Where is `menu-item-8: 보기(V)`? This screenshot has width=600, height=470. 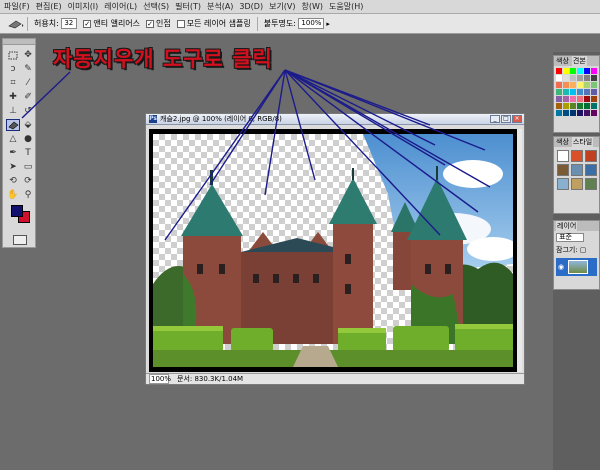 menu-item-8: 보기(V) is located at coordinates (282, 6).